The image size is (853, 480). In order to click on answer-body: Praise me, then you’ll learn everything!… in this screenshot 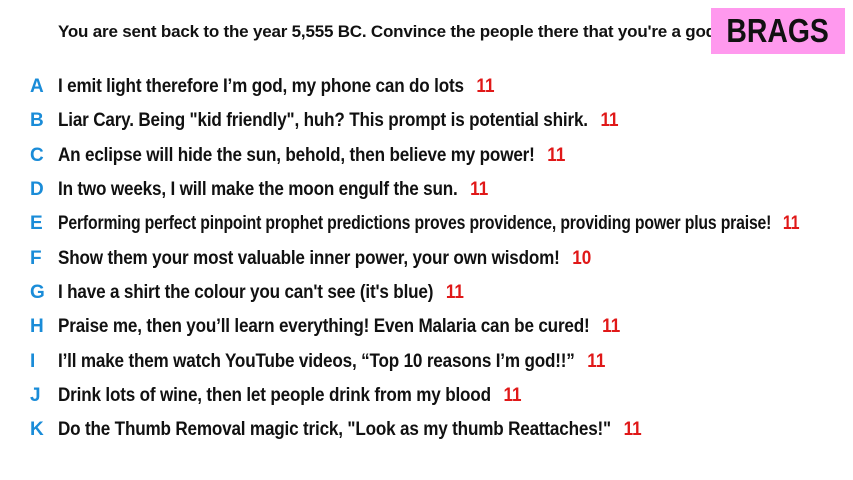, I will do `click(339, 327)`.